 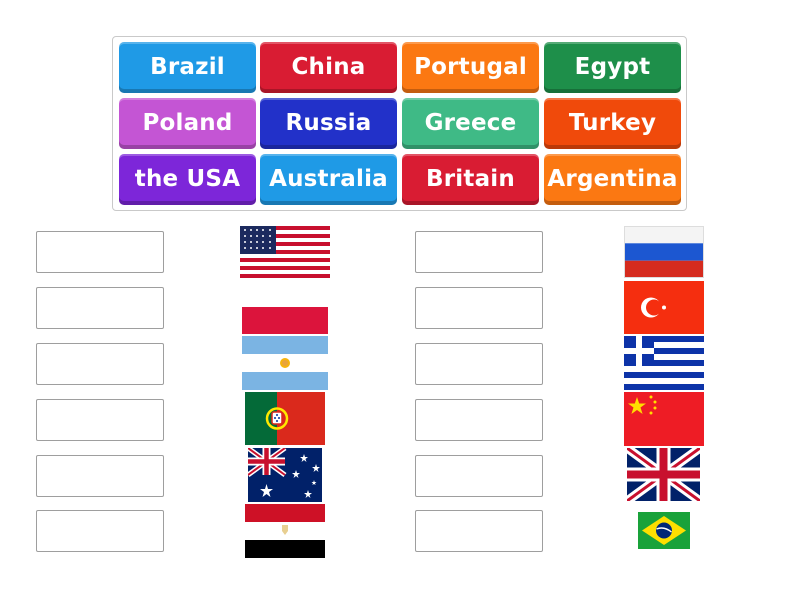 I want to click on turkey-flag, so click(x=664, y=307).